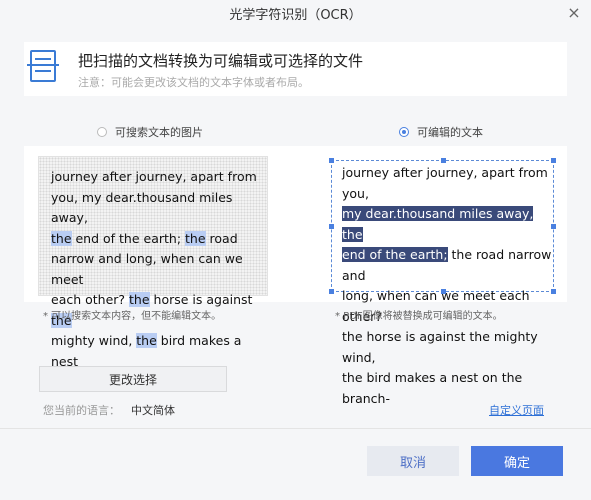 The image size is (591, 500). Describe the element at coordinates (102, 132) in the screenshot. I see `radio-searchable-image` at that location.